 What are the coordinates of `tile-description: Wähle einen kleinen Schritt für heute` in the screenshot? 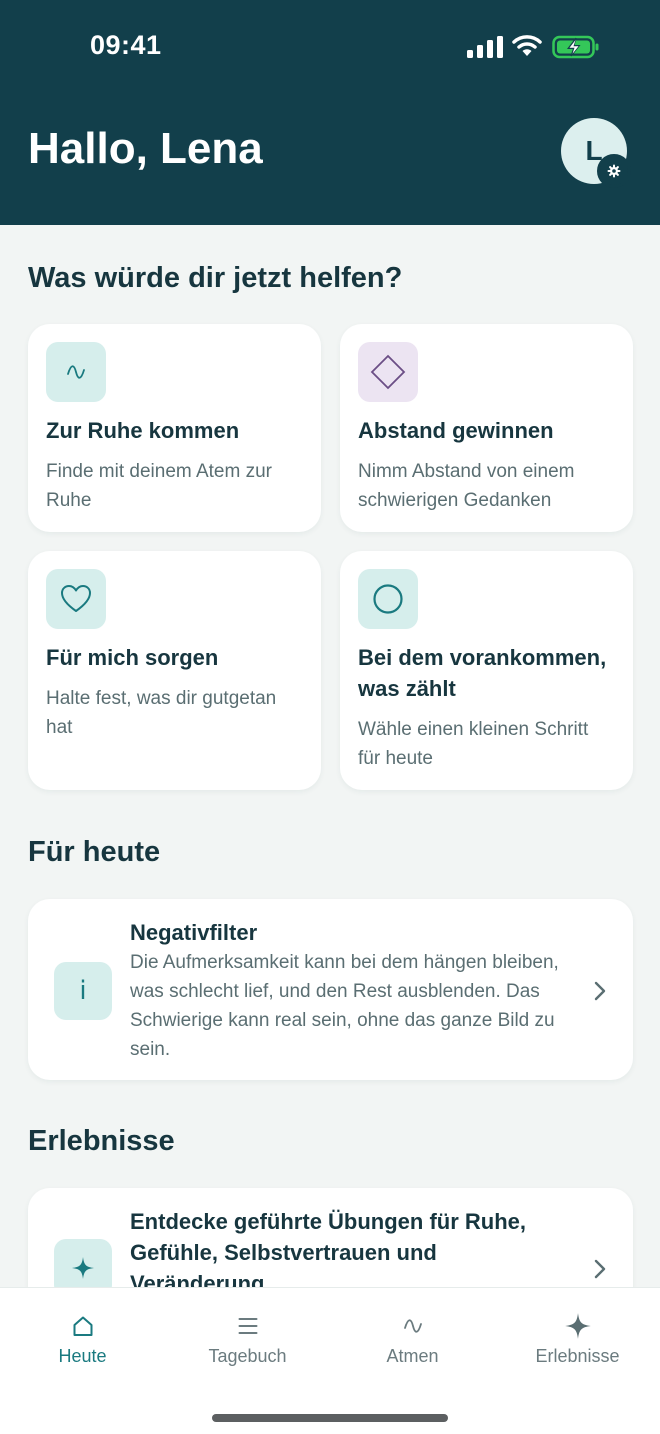 It's located at (473, 744).